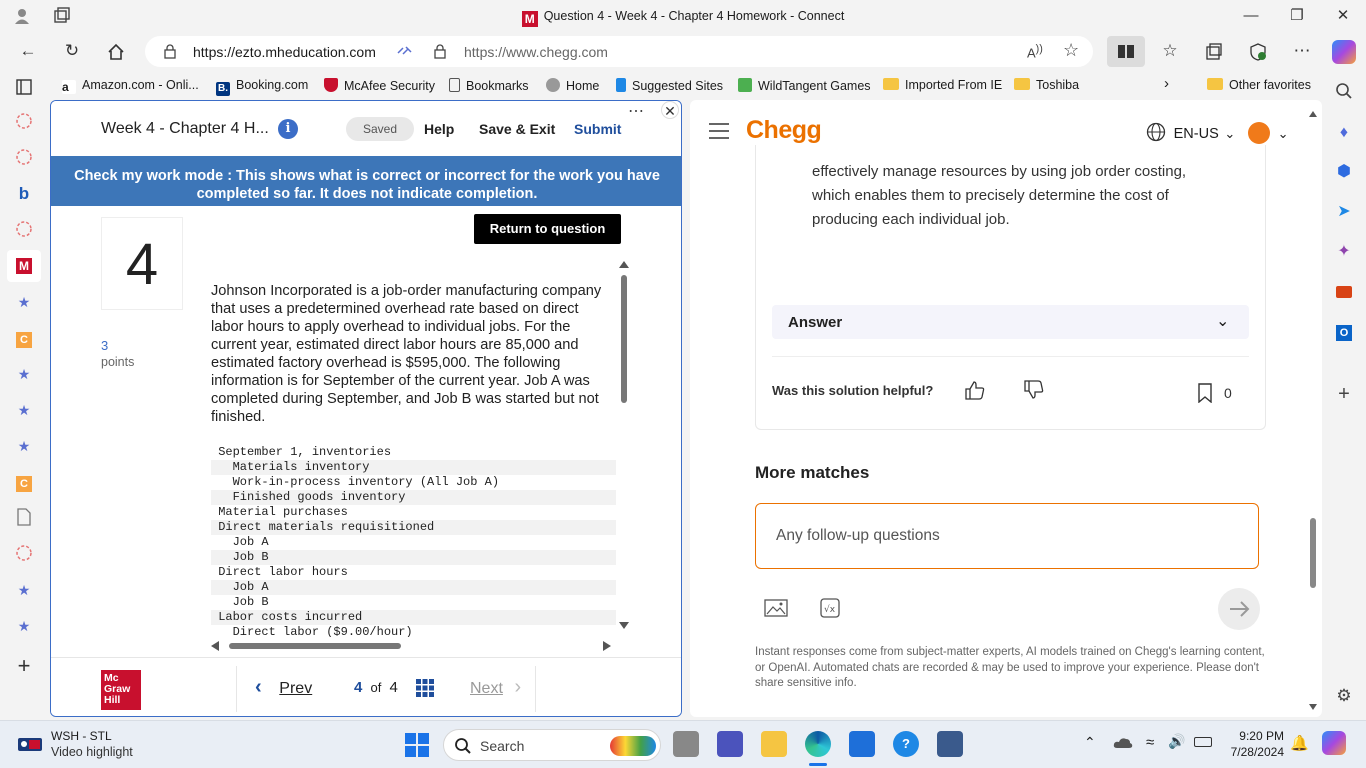  Describe the element at coordinates (1123, 743) in the screenshot. I see `onedrive-icon` at that location.